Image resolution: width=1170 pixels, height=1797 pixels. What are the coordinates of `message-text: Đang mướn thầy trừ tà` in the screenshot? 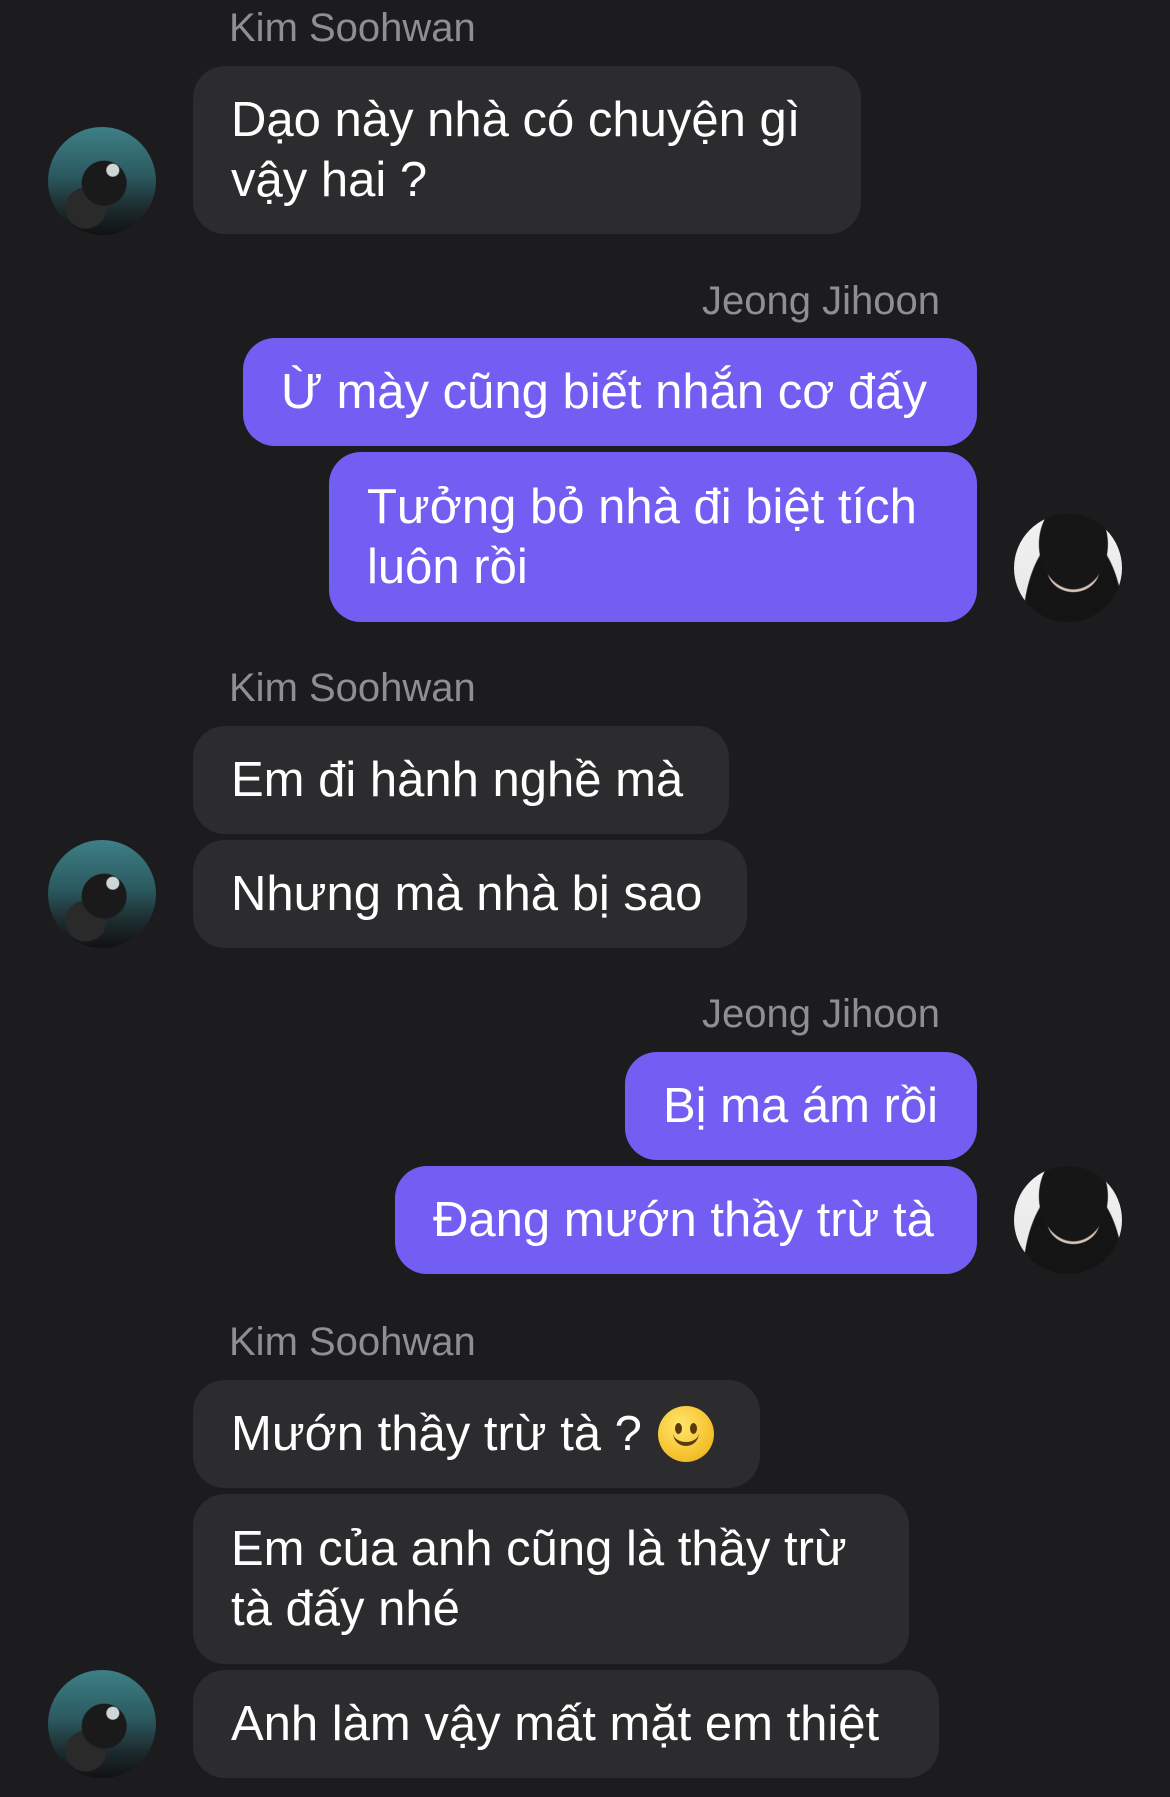 It's located at (683, 1220).